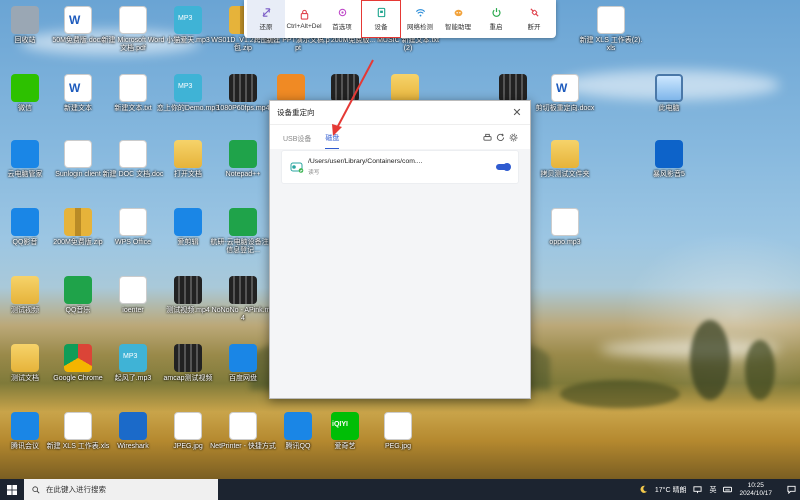 This screenshot has width=800, height=500. What do you see at coordinates (513, 137) in the screenshot?
I see `gear-icon` at bounding box center [513, 137].